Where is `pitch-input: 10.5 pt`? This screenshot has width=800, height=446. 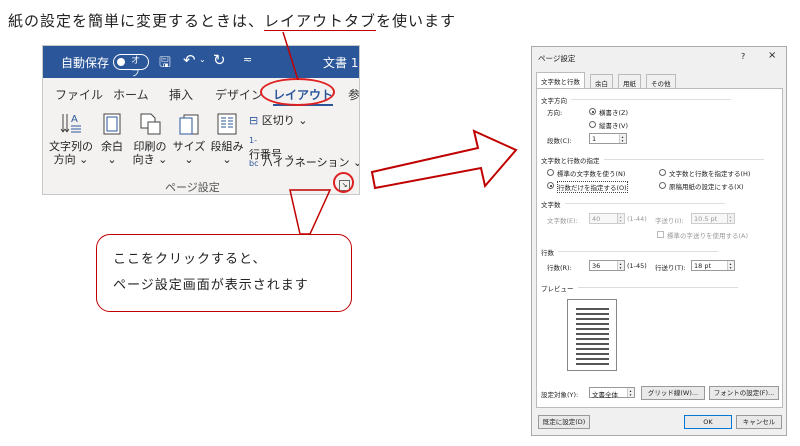
pitch-input: 10.5 pt is located at coordinates (713, 218).